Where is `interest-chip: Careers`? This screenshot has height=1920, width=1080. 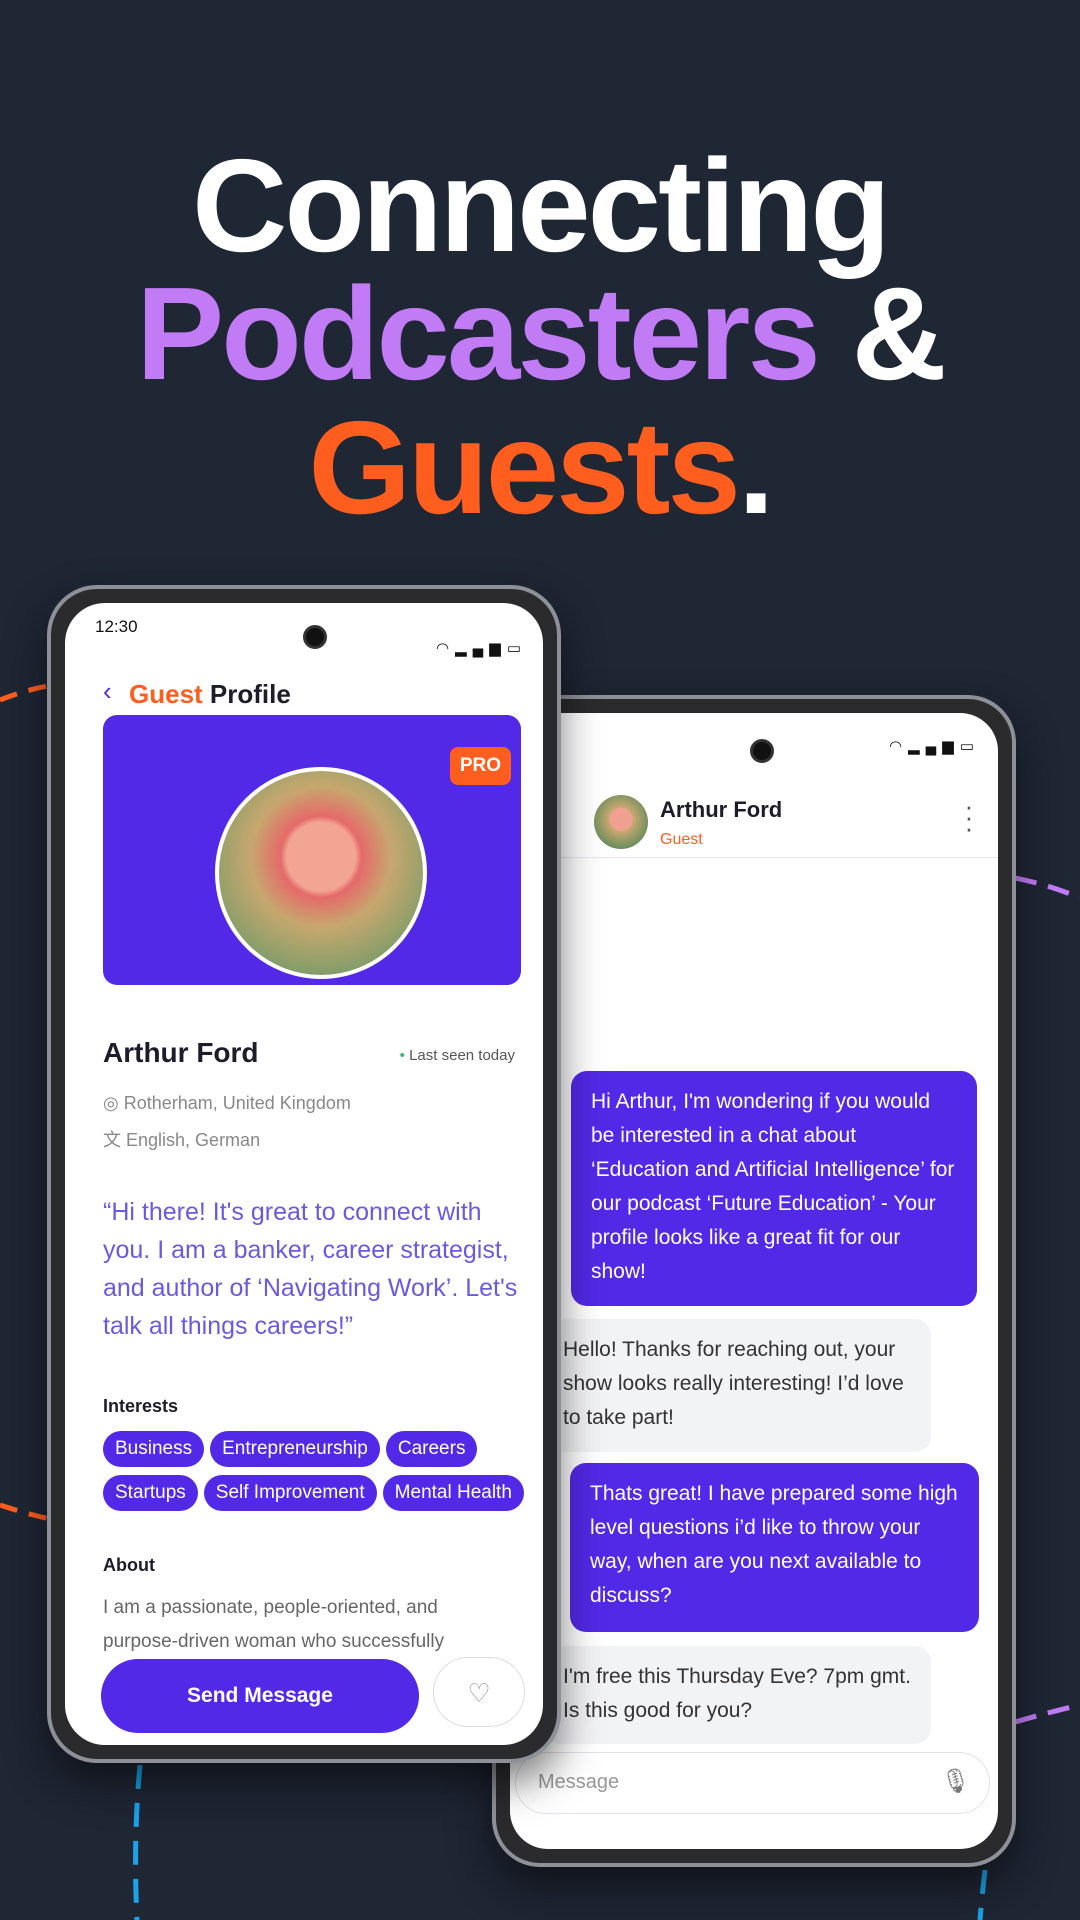
interest-chip: Careers is located at coordinates (431, 1449).